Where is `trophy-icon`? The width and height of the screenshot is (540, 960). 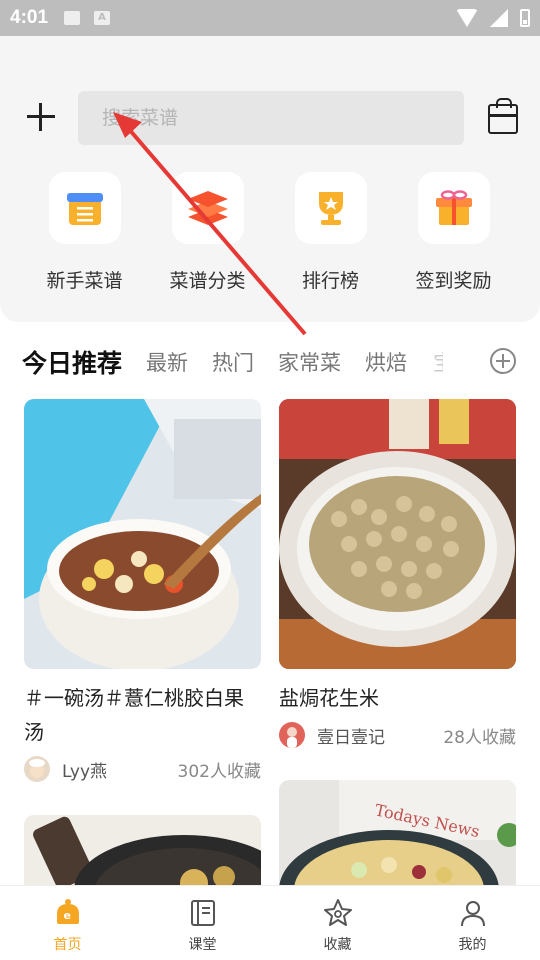
trophy-icon is located at coordinates (330, 208).